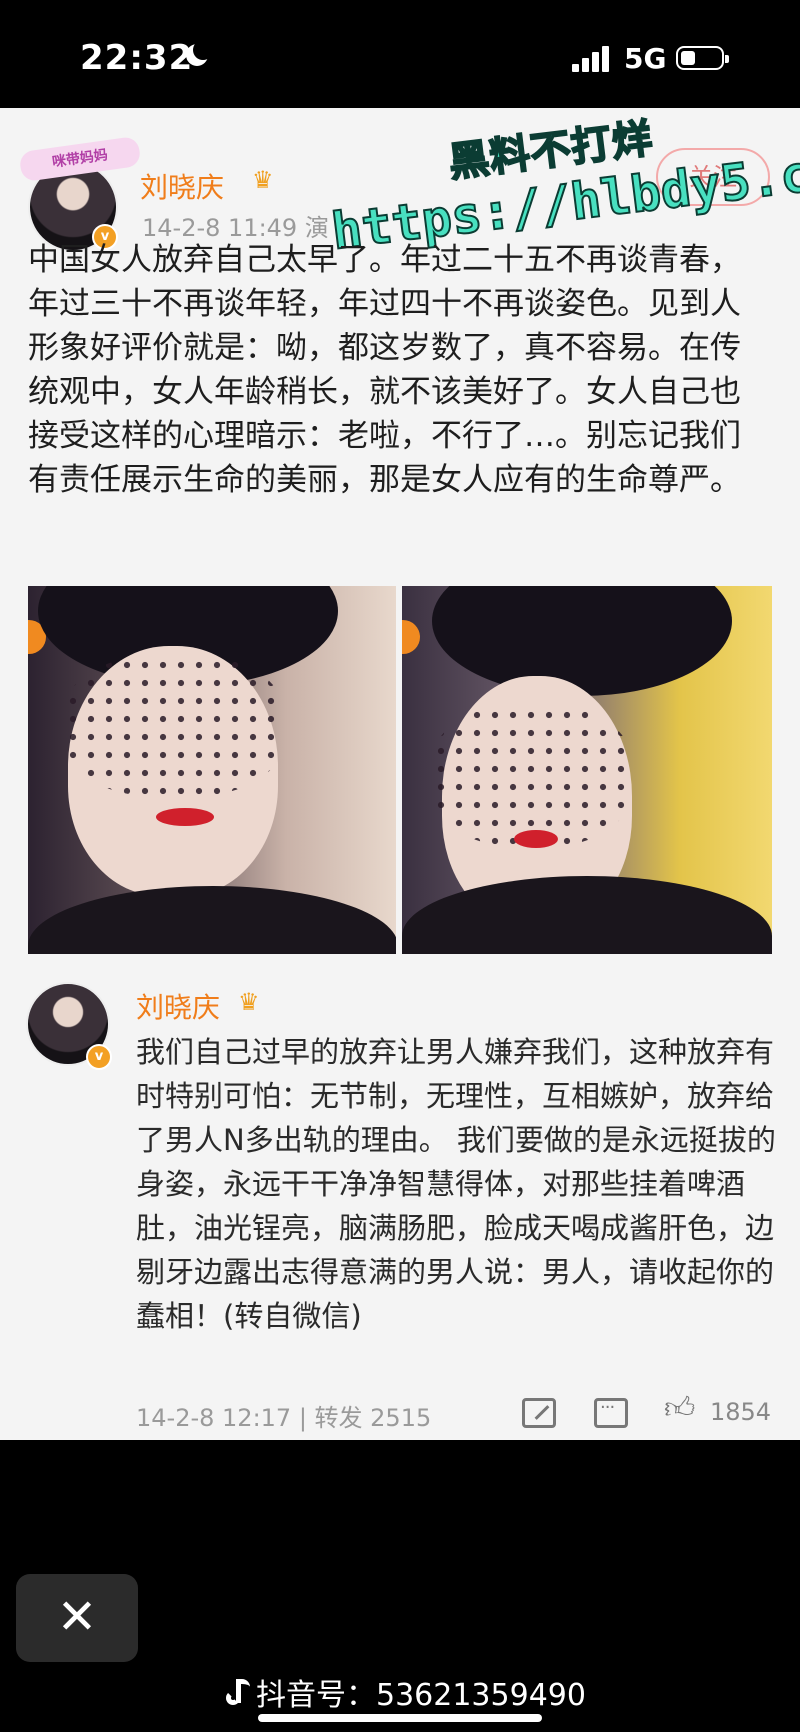 This screenshot has height=1732, width=800. Describe the element at coordinates (77, 1618) in the screenshot. I see `close-button: ✕` at that location.